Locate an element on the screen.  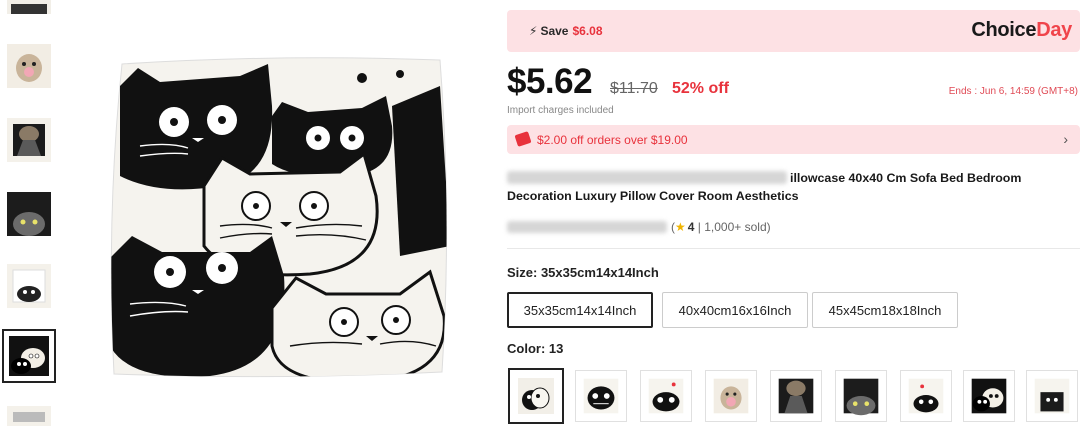
original-price: $11.70 is located at coordinates (634, 88).